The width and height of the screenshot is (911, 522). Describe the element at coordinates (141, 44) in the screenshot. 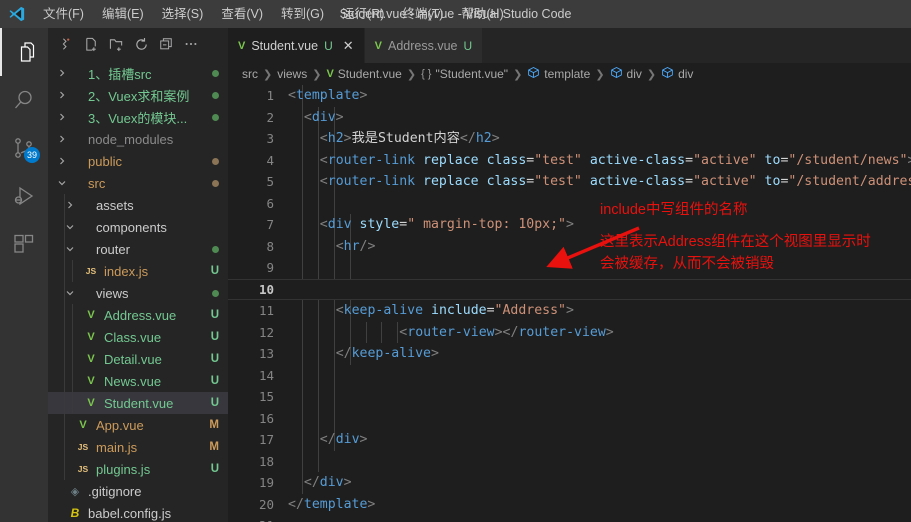

I see `refresh-explorer-icon` at that location.